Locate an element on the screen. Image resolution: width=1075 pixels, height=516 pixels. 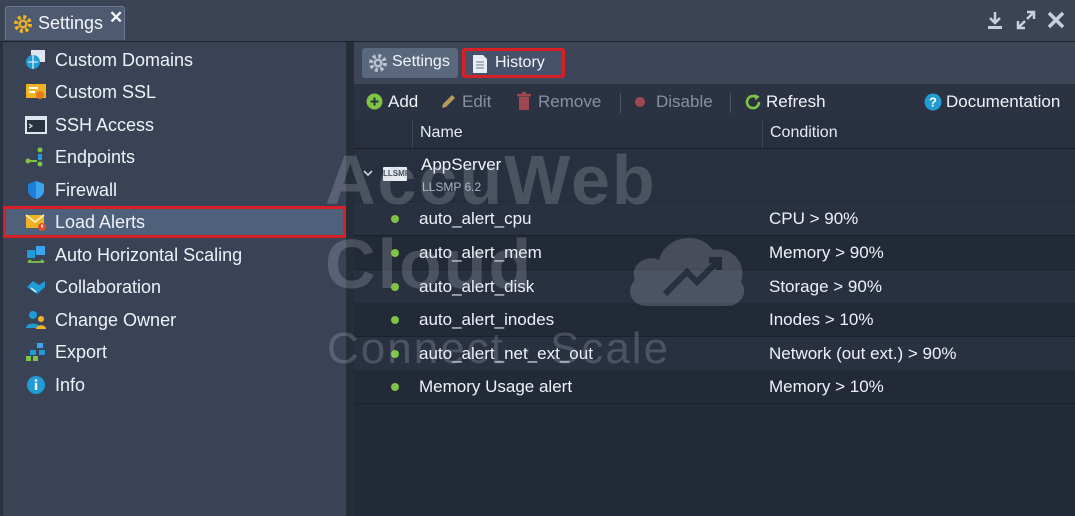
tab-settings: Settings is located at coordinates (410, 63).